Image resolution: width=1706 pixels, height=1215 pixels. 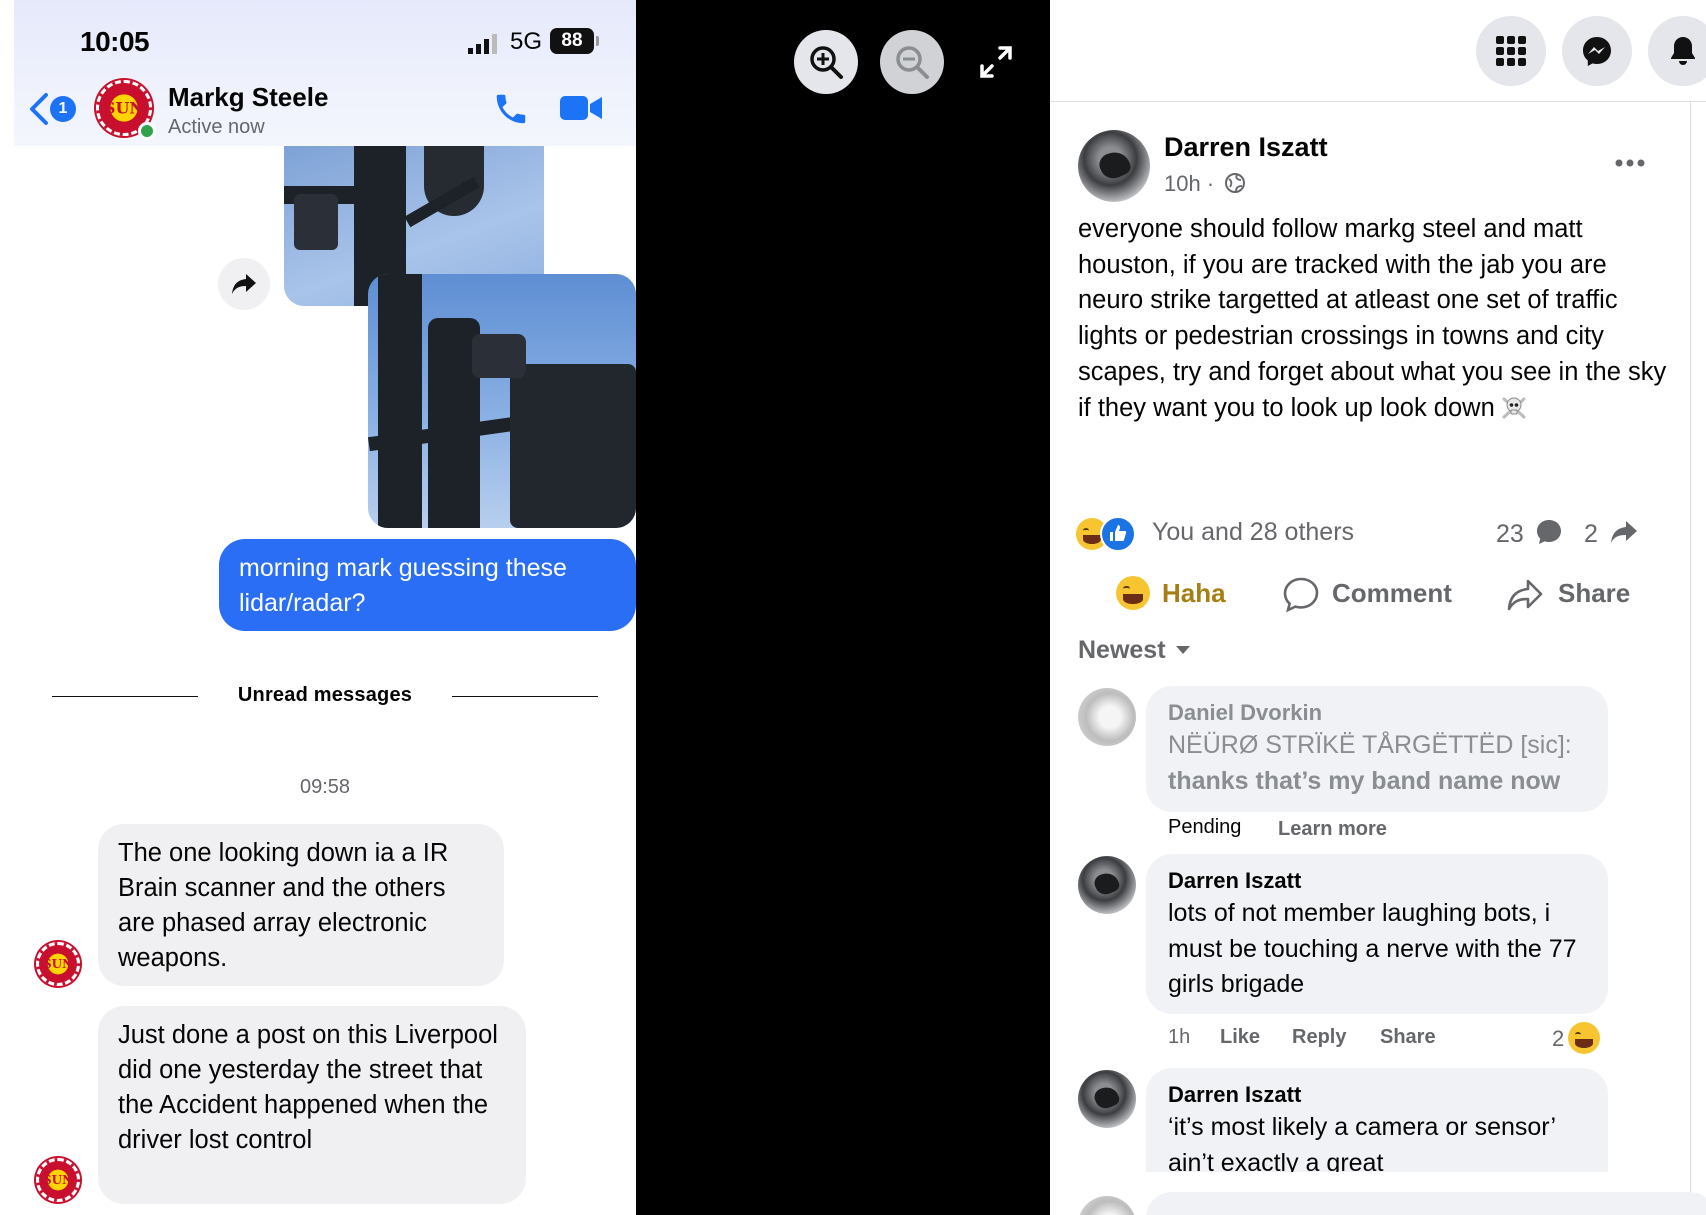 I want to click on phone-call-icon, so click(x=511, y=109).